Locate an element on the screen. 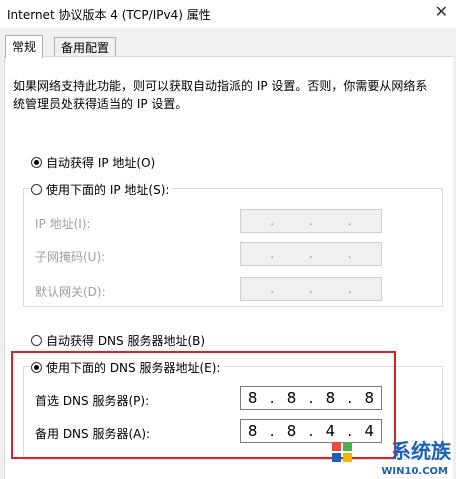 Image resolution: width=456 pixels, height=479 pixels. radio-auto-dns-label: 自动获得 DNS 服务器地址(B) is located at coordinates (126, 341).